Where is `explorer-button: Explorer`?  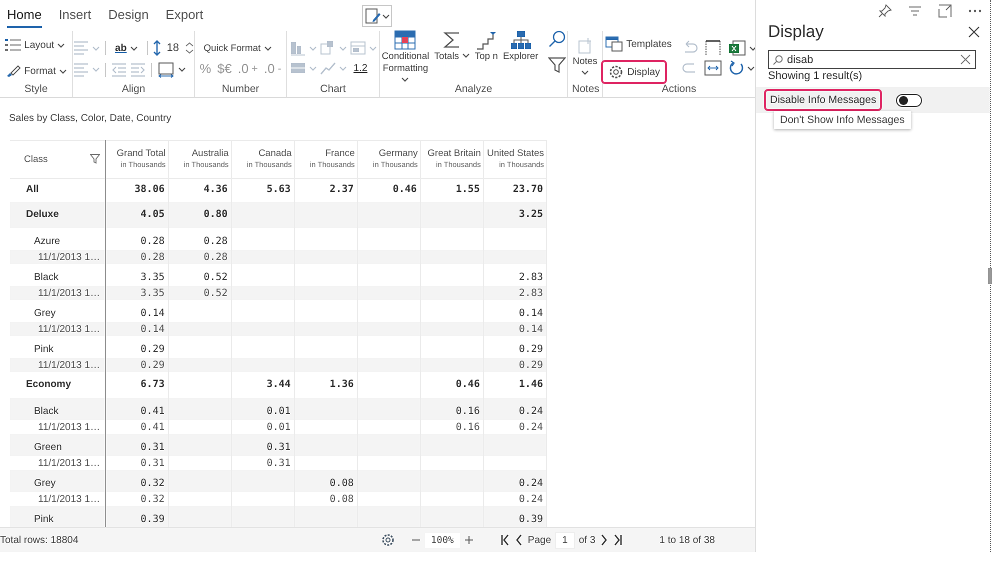 explorer-button: Explorer is located at coordinates (521, 46).